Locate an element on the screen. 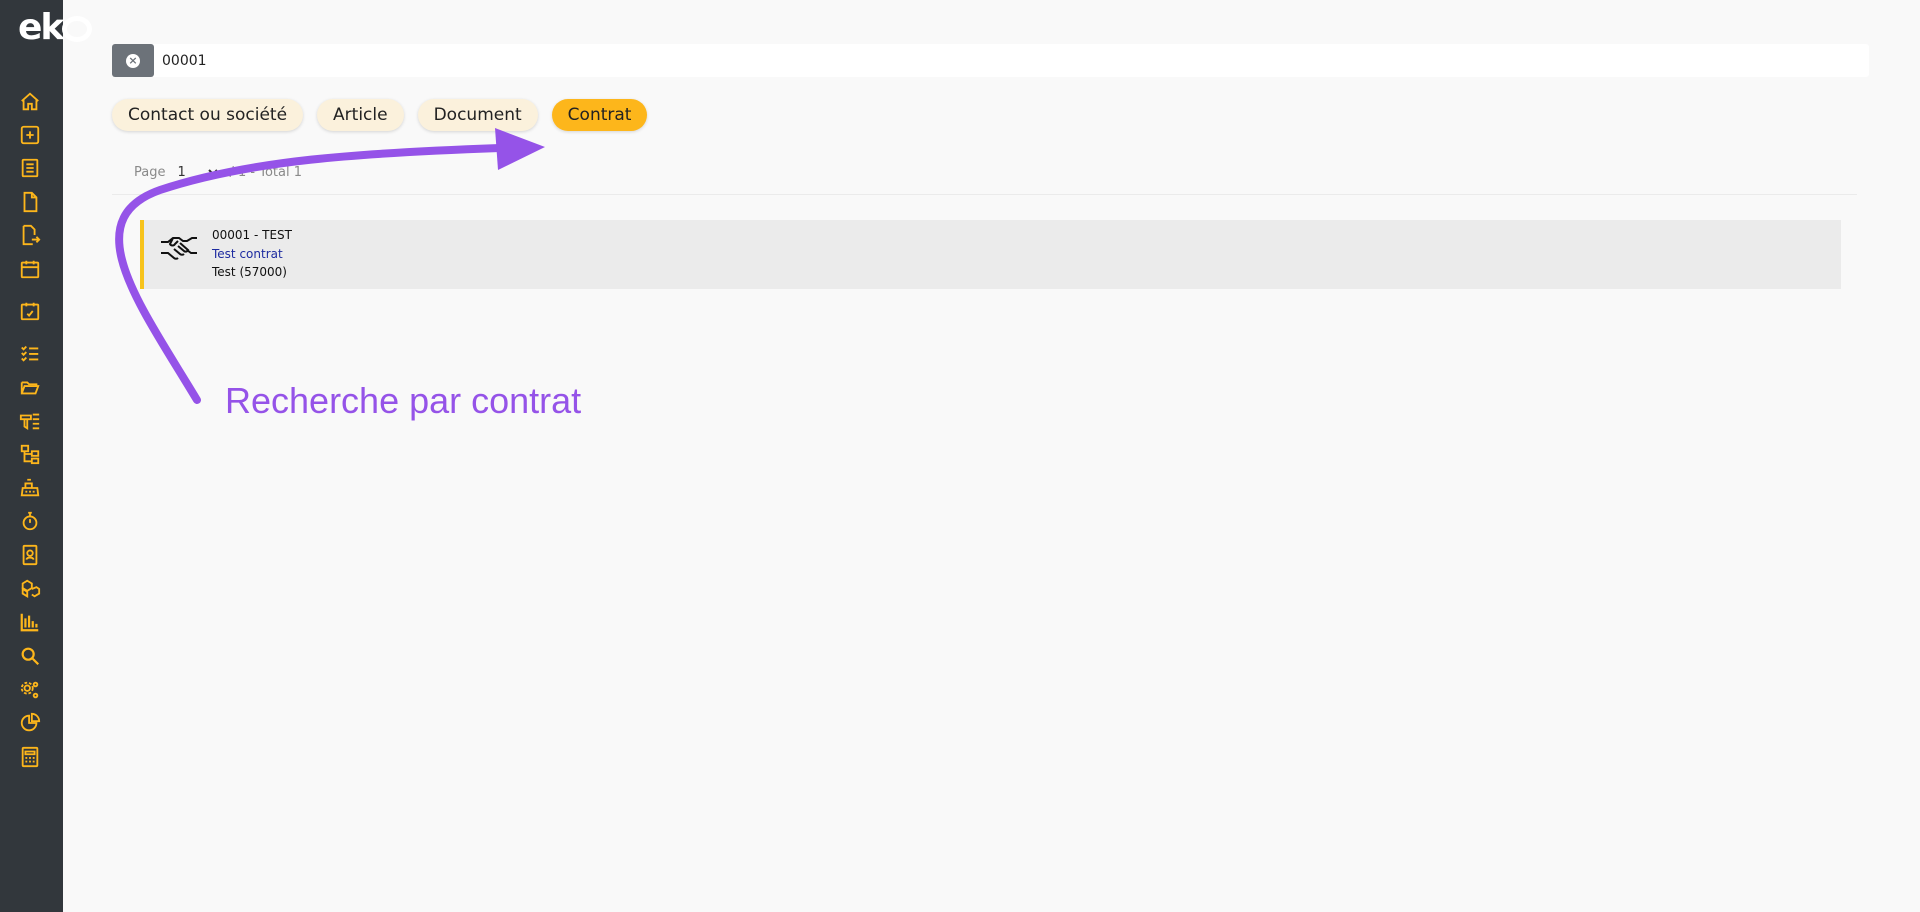  tasks-icon is located at coordinates (30, 353).